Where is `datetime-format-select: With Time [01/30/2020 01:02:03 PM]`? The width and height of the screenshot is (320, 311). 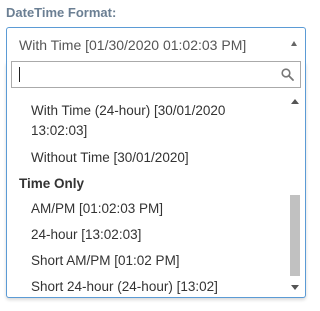 datetime-format-select: With Time [01/30/2020 01:02:03 PM] is located at coordinates (156, 45).